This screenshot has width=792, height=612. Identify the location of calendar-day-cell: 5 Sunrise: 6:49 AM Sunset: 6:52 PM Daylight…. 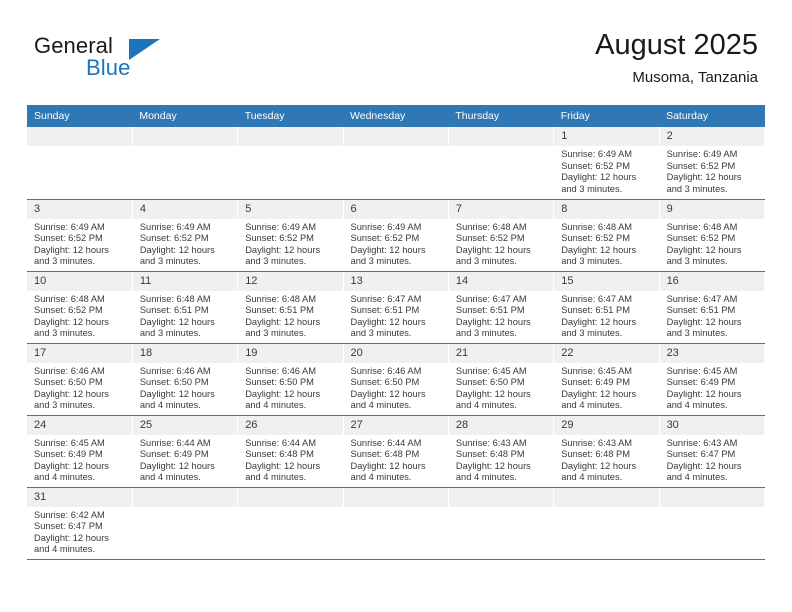
(290, 235).